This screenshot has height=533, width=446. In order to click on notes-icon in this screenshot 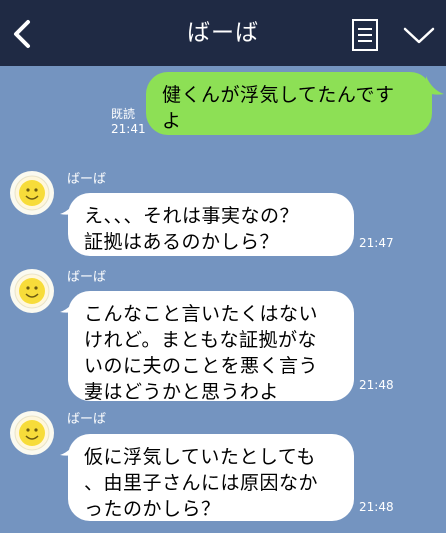, I will do `click(365, 35)`.